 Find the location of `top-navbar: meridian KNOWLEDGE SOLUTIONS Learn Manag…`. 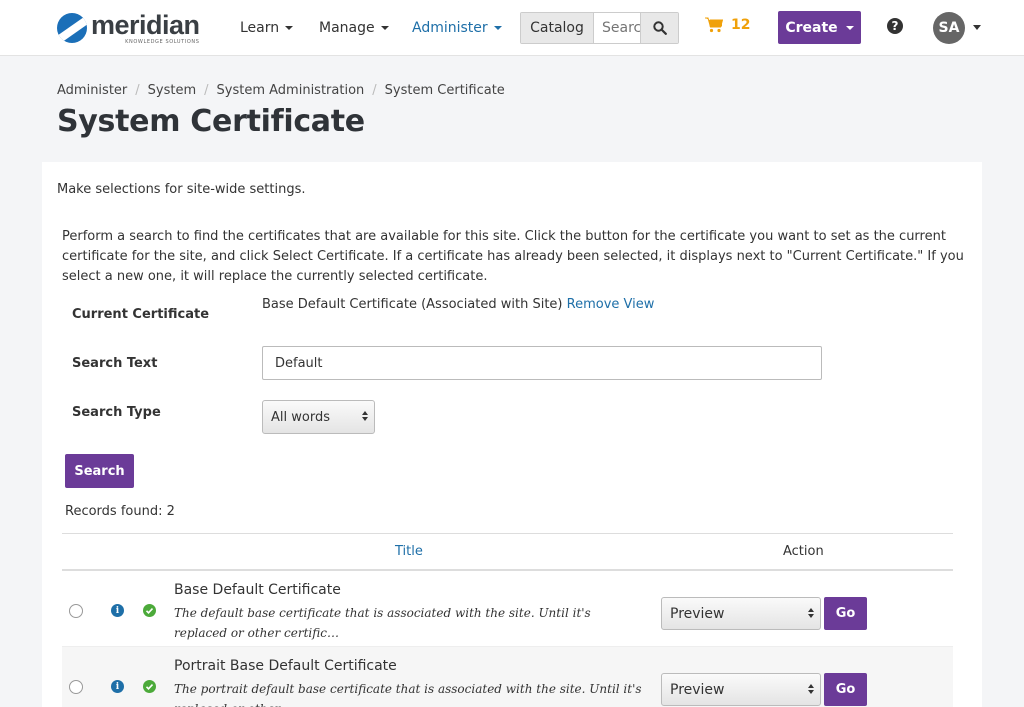

top-navbar: meridian KNOWLEDGE SOLUTIONS Learn Manag… is located at coordinates (512, 28).